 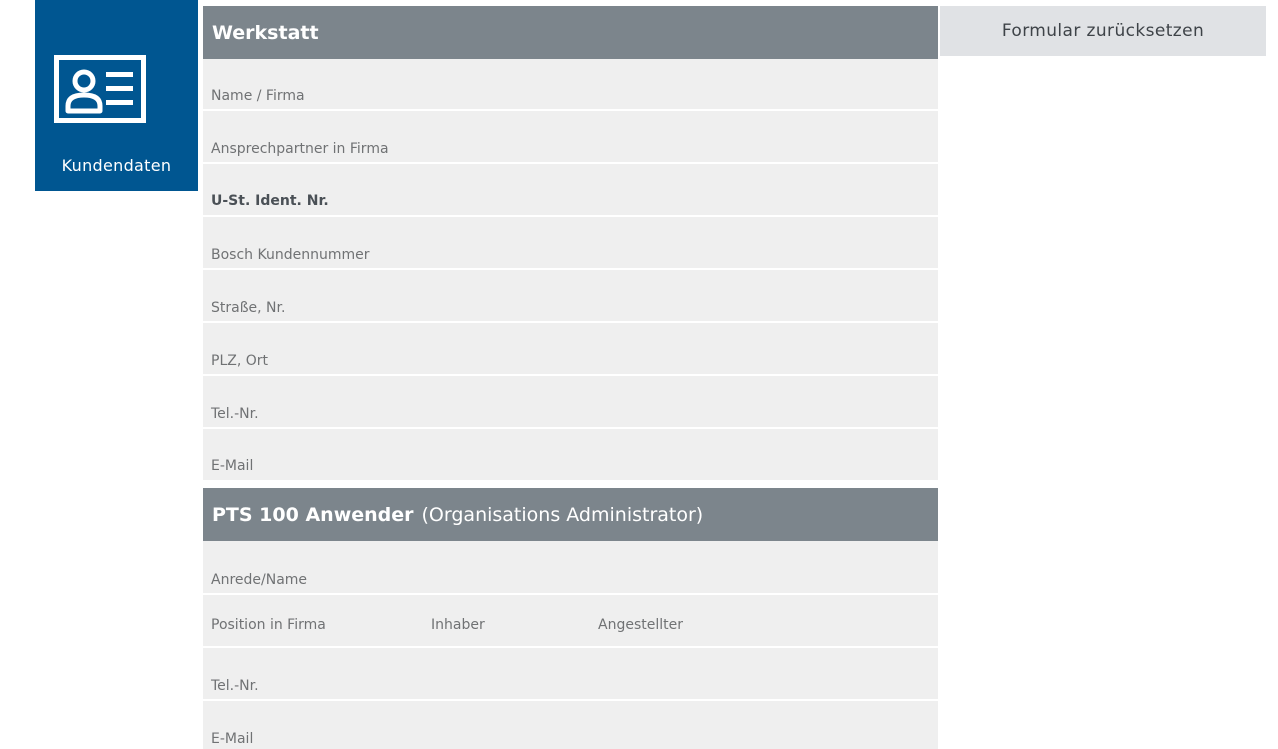 I want to click on field-label: Bosch Kundennummer, so click(x=290, y=255).